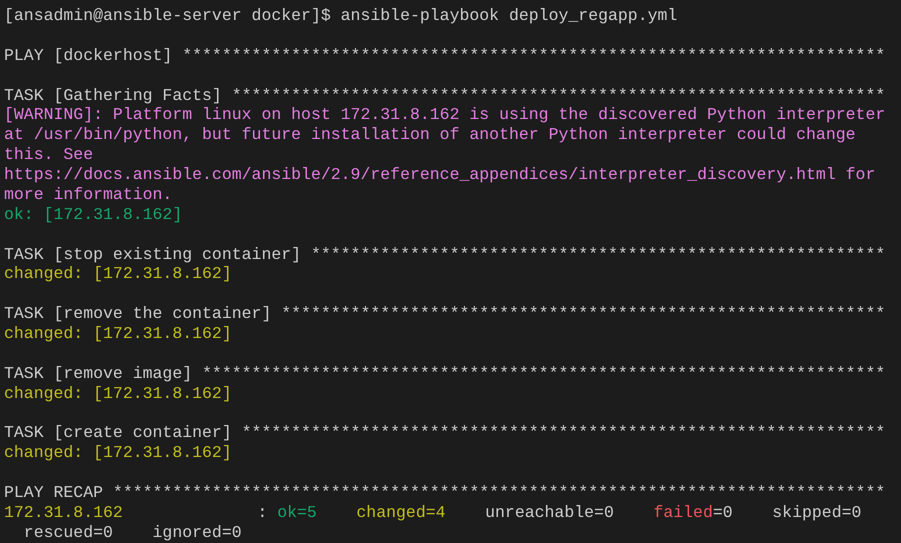 The image size is (901, 543). What do you see at coordinates (430, 135) in the screenshot?
I see `warning-line: at /usr/bin/python, but future installation of another Python interpreter could change` at bounding box center [430, 135].